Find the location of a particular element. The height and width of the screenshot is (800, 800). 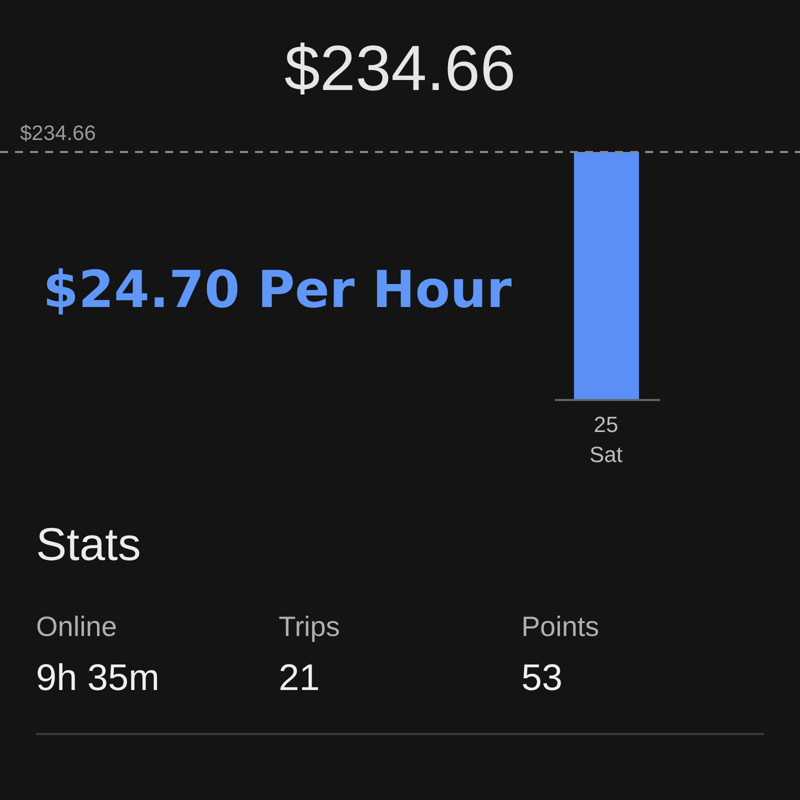

stat-value: 9h 35m is located at coordinates (98, 678).